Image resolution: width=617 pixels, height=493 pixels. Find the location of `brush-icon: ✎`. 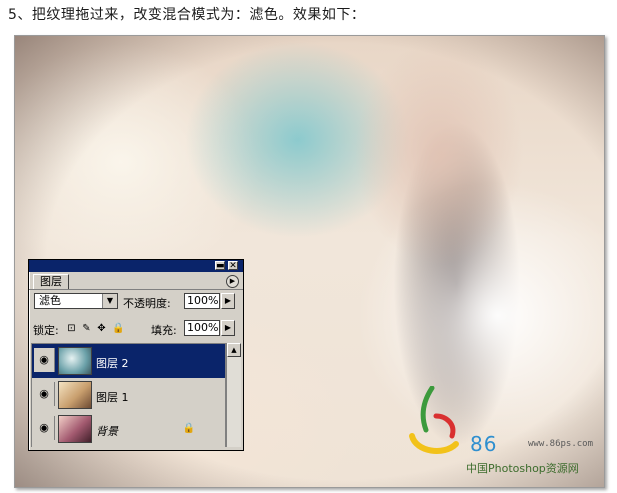

brush-icon: ✎ is located at coordinates (86, 328).